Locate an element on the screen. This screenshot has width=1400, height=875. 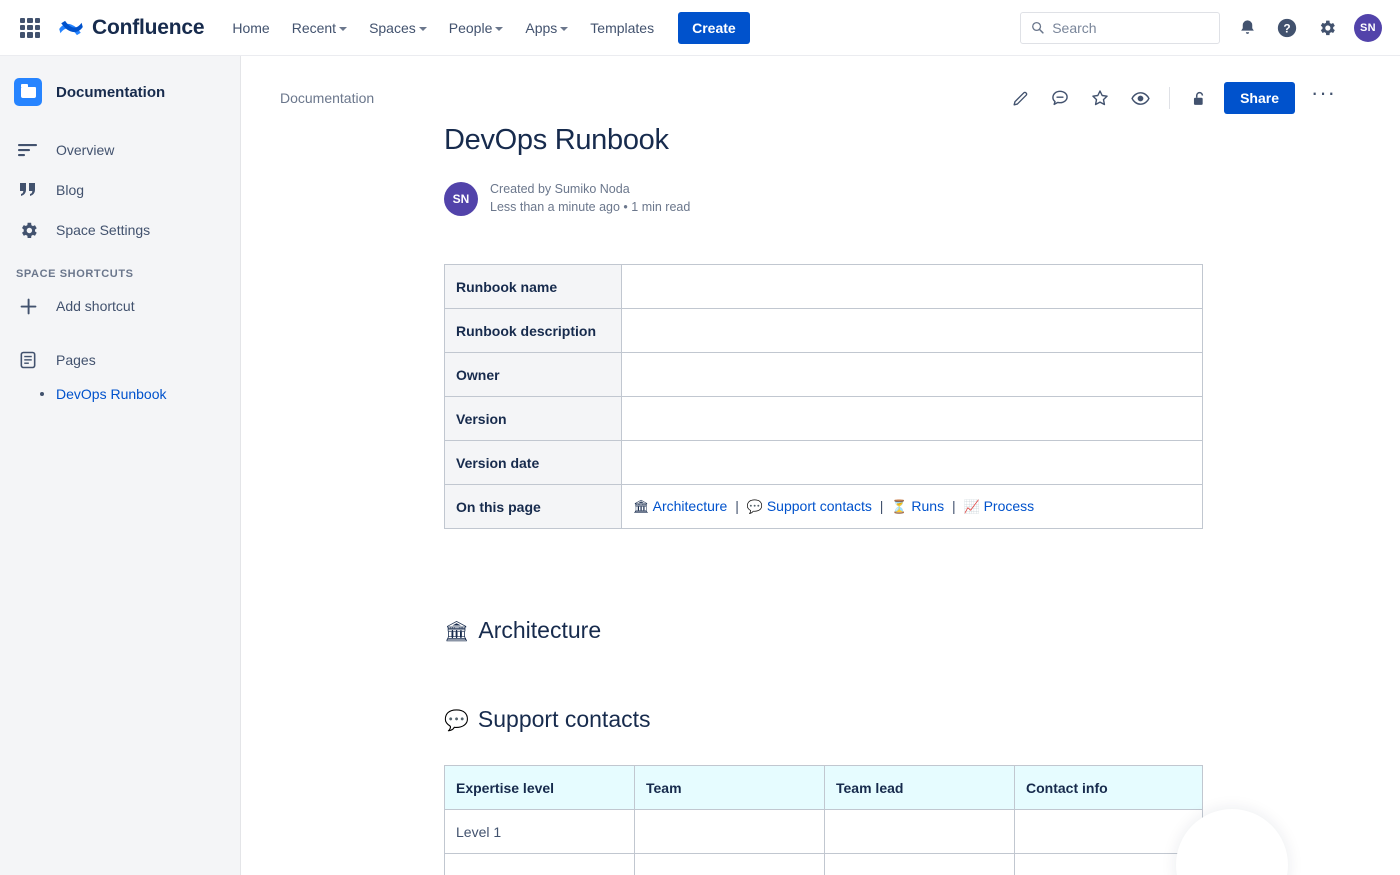
search-box is located at coordinates (1120, 27).